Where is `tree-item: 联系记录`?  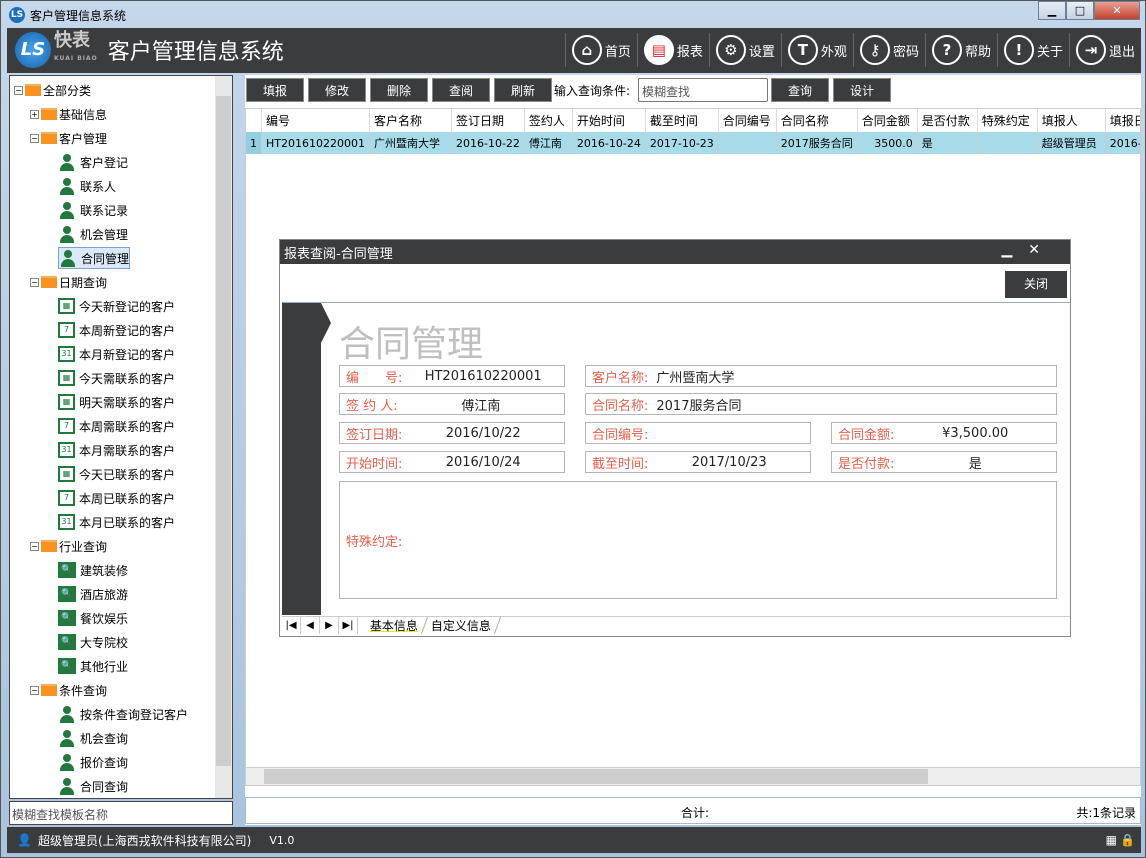 tree-item: 联系记录 is located at coordinates (93, 210).